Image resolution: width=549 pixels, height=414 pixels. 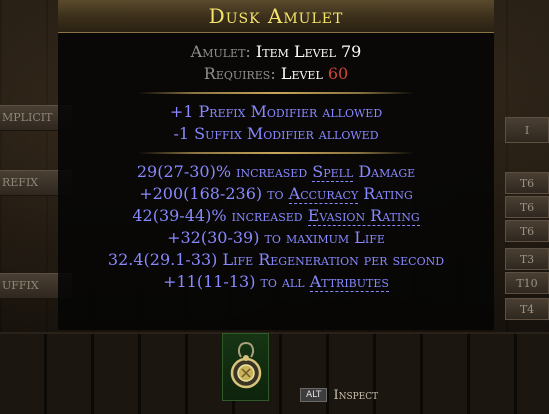 What do you see at coordinates (301, 73) in the screenshot?
I see `requires-level-label: Level` at bounding box center [301, 73].